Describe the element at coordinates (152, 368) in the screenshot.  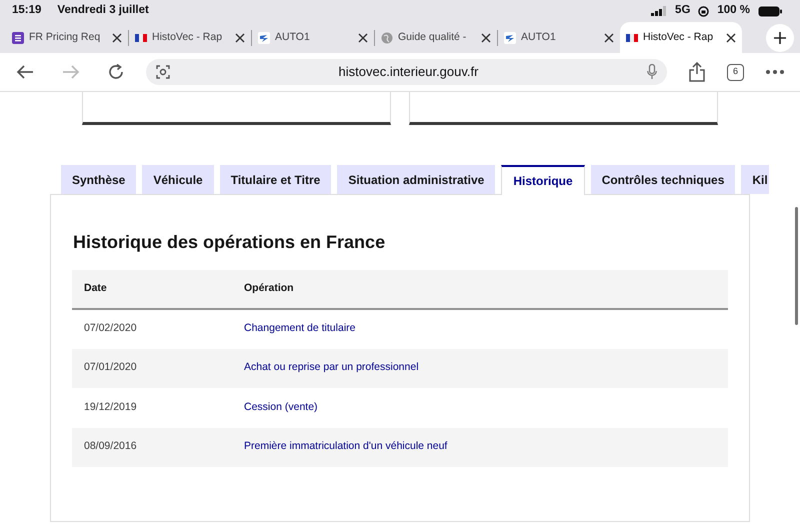
I see `table-cell: 07/01/2020` at that location.